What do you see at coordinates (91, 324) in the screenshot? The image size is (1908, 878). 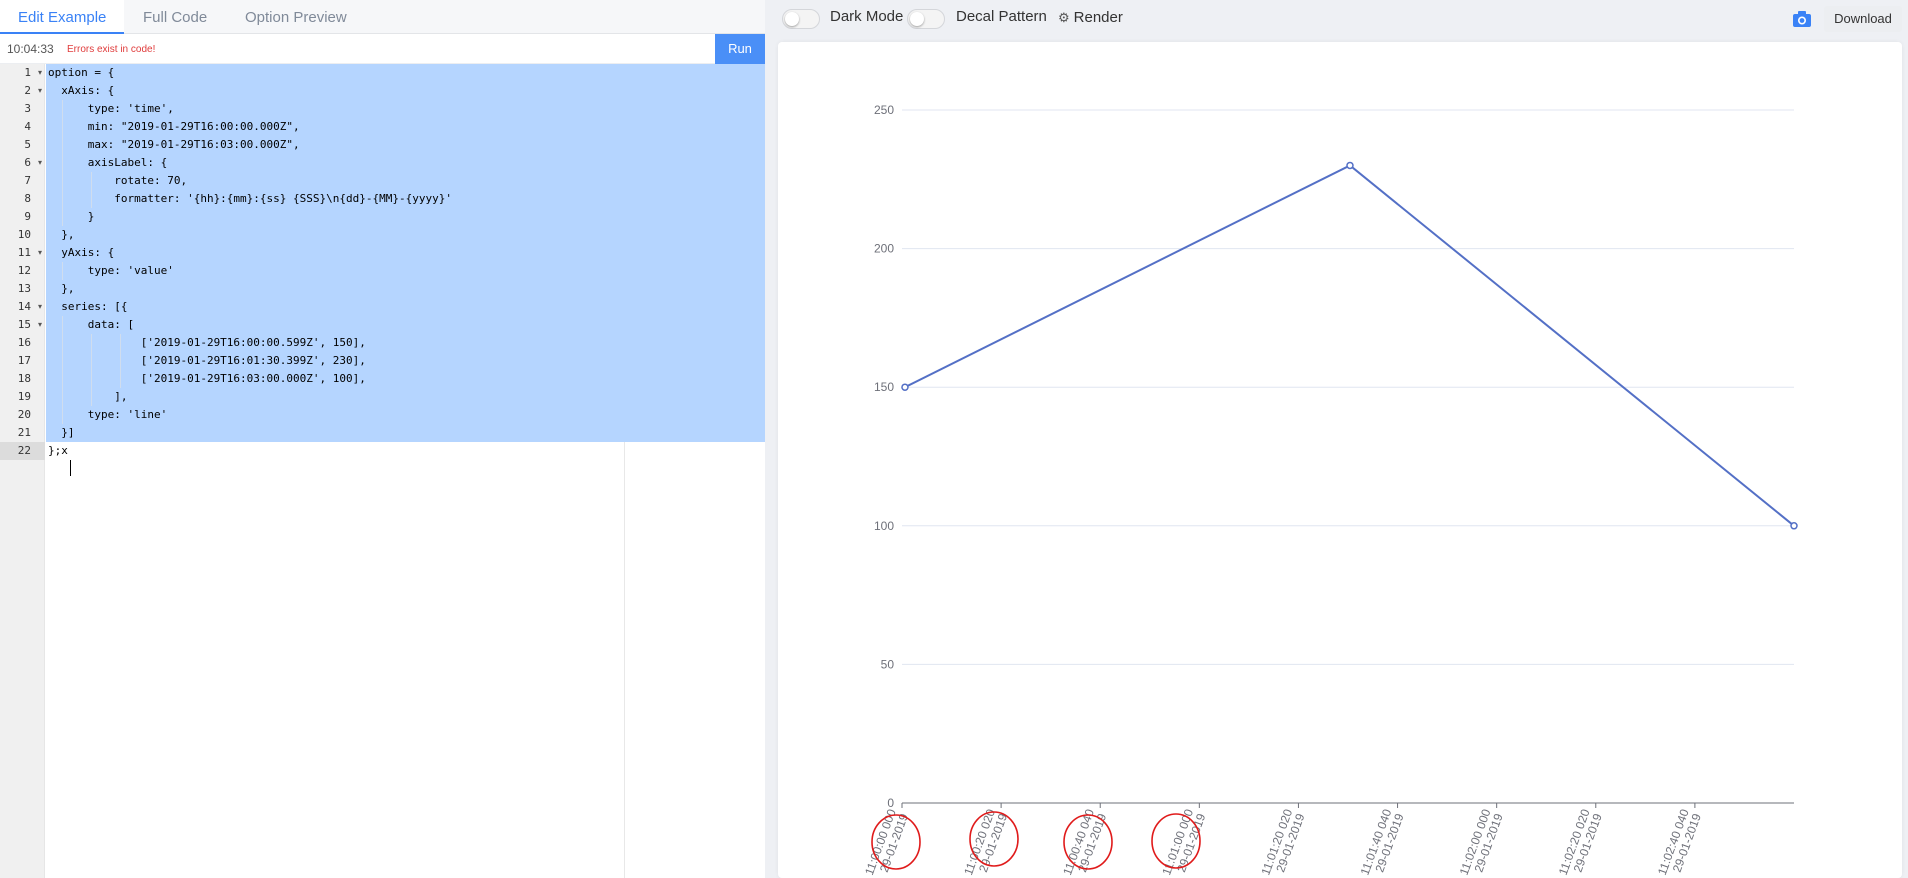 I see `code-line: data: [` at bounding box center [91, 324].